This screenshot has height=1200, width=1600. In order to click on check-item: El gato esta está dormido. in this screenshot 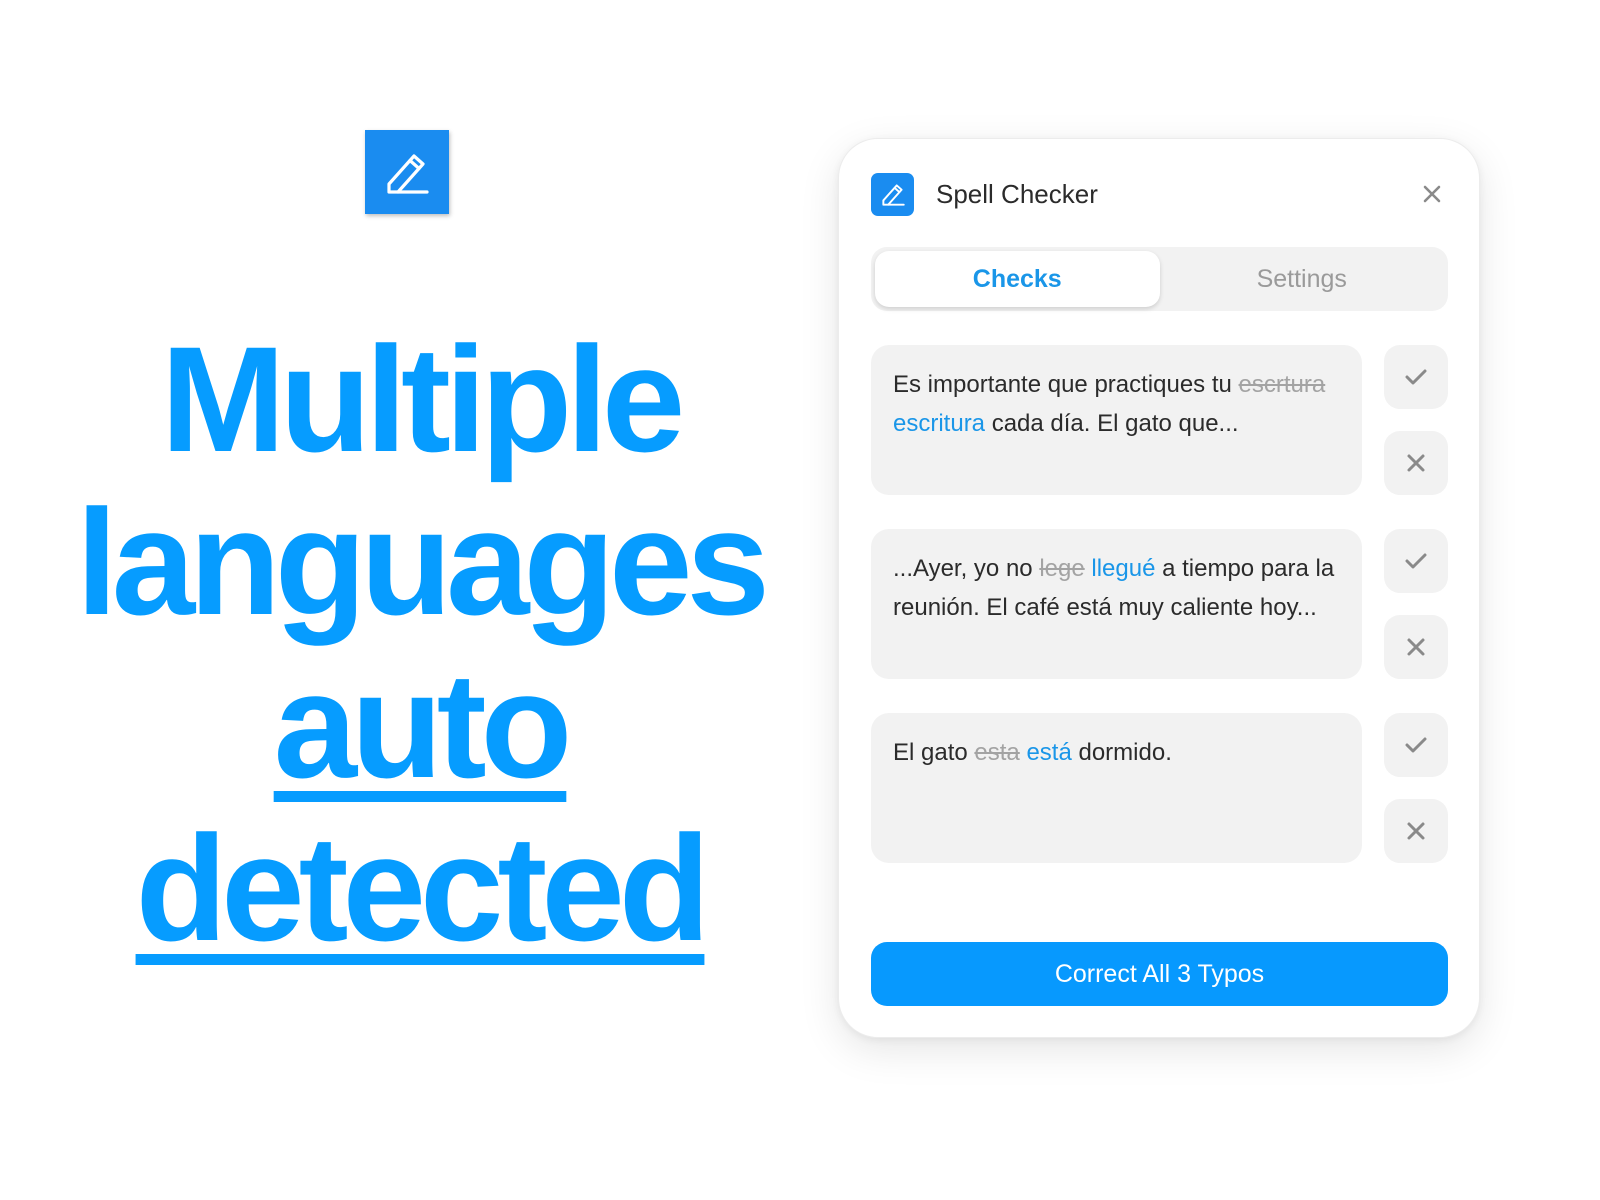, I will do `click(1159, 788)`.